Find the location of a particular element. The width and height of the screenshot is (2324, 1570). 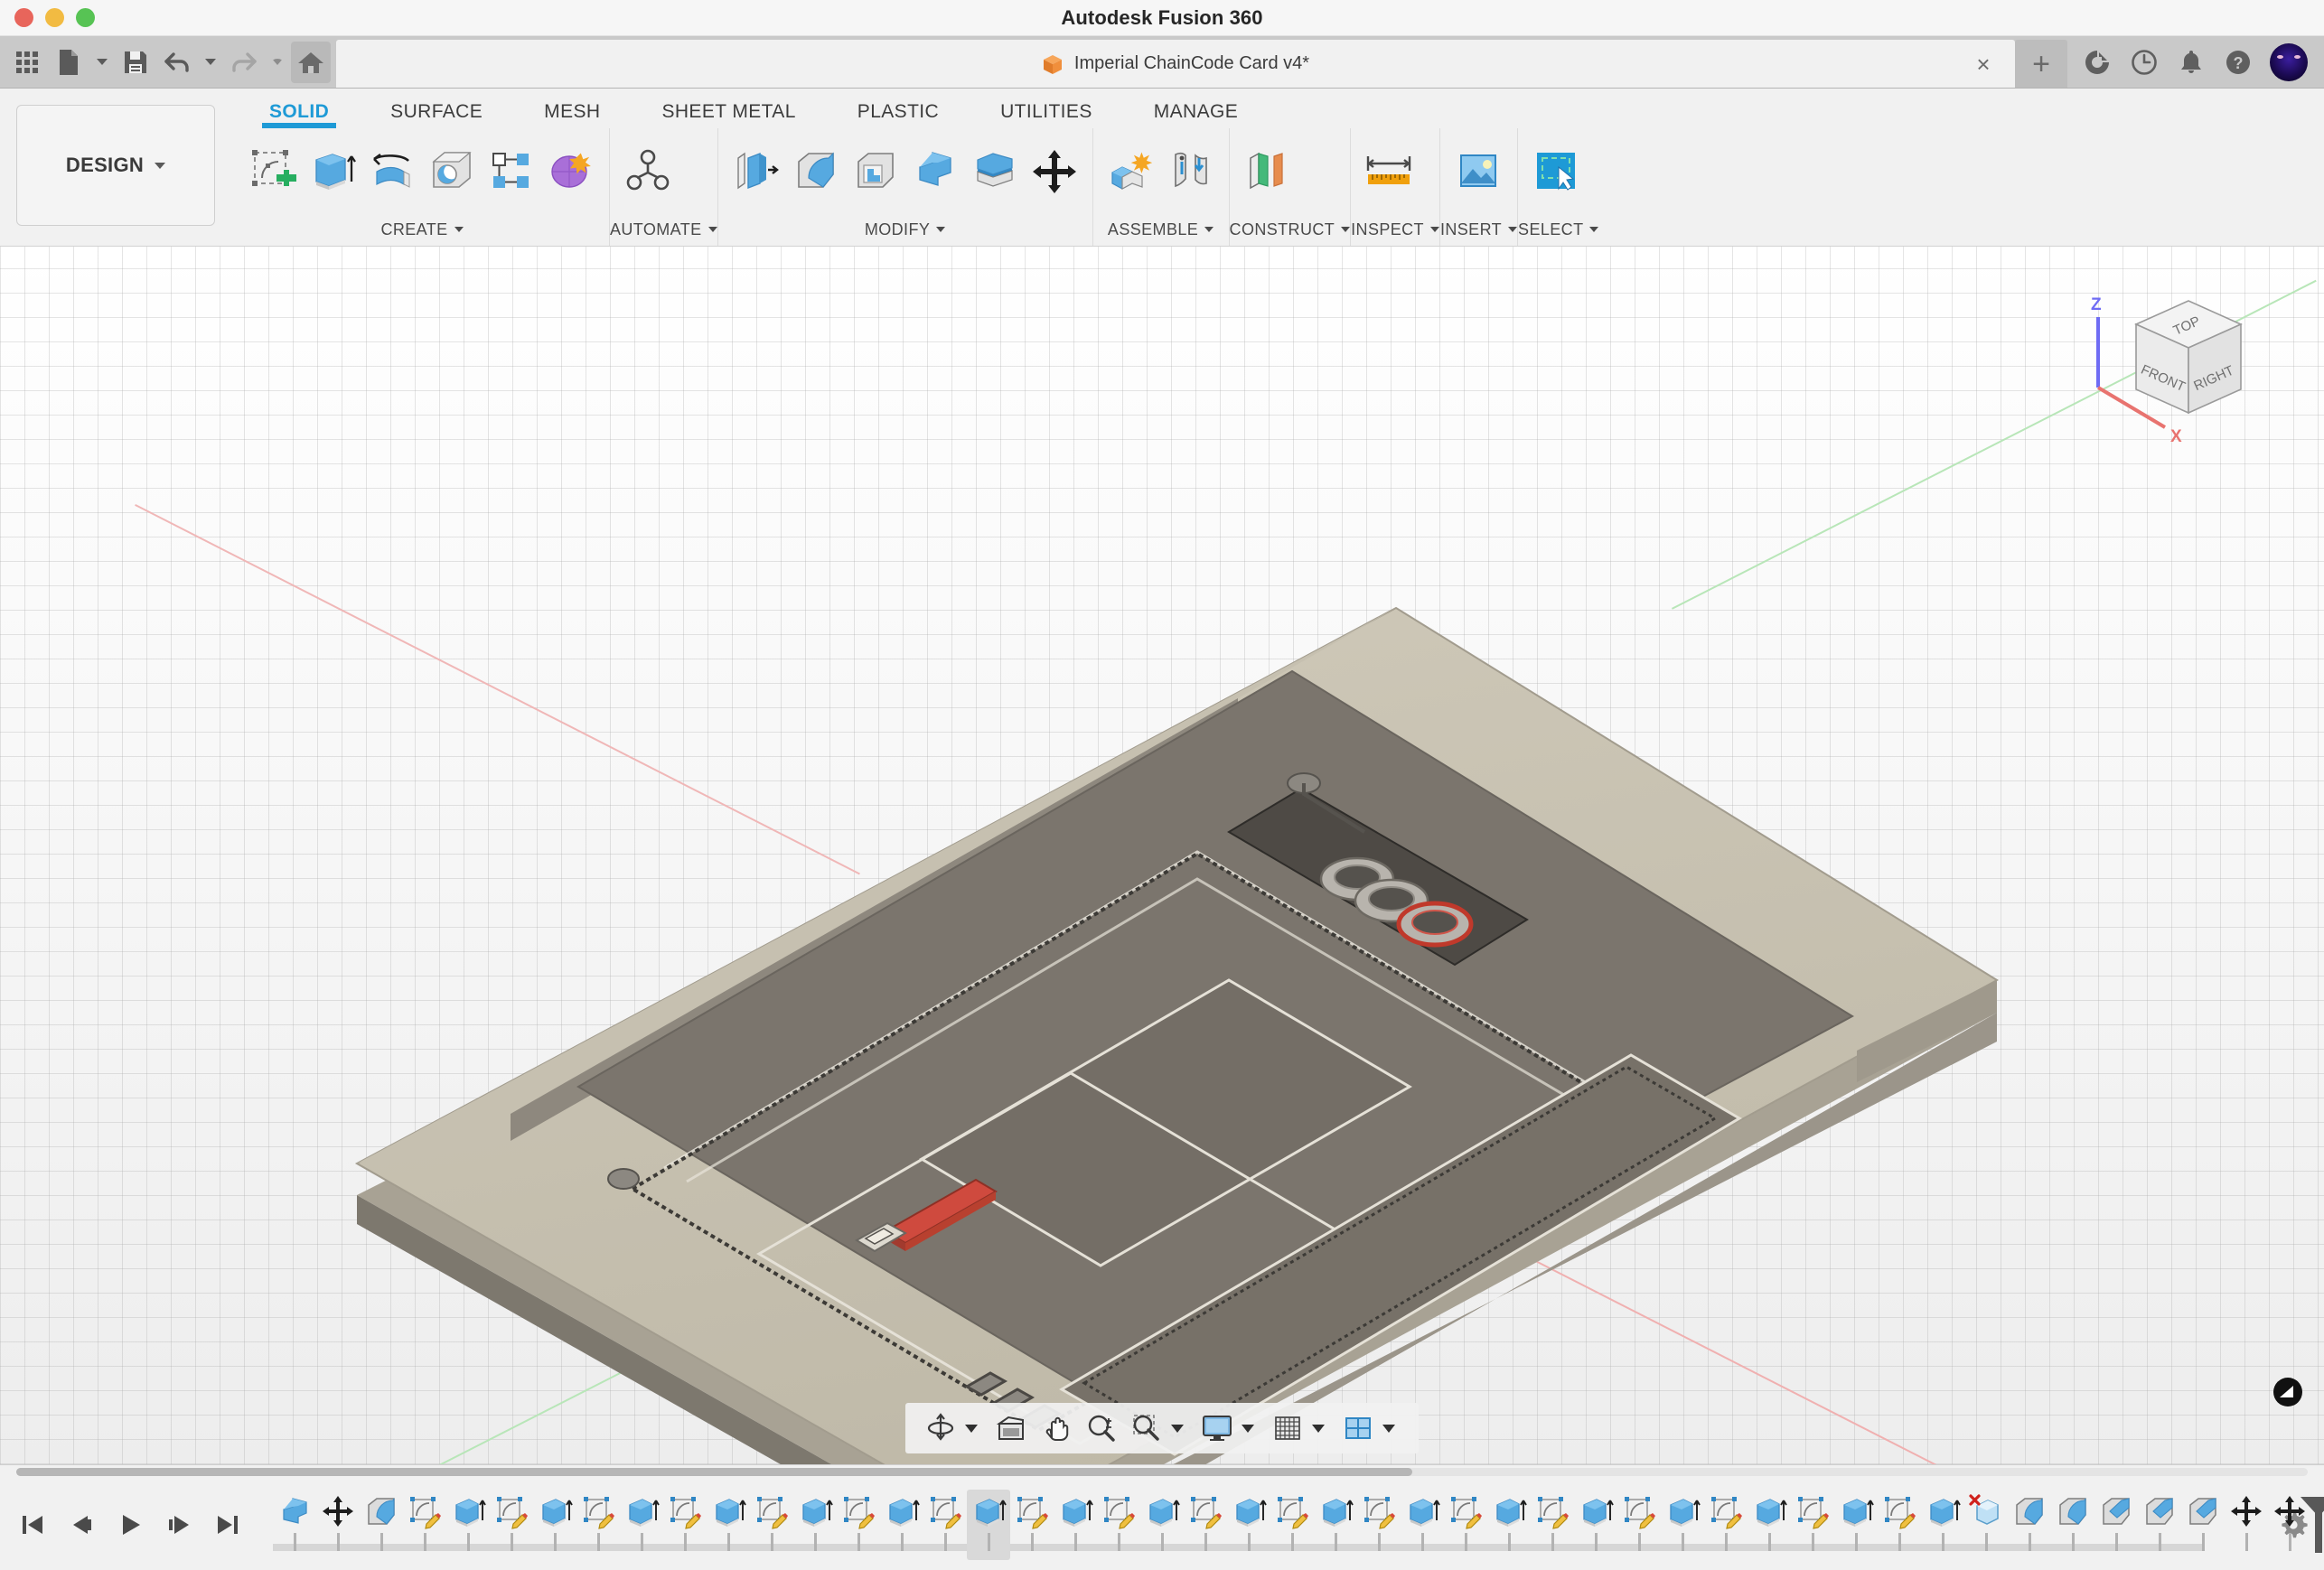

viewports-dropdown is located at coordinates (1388, 1428).